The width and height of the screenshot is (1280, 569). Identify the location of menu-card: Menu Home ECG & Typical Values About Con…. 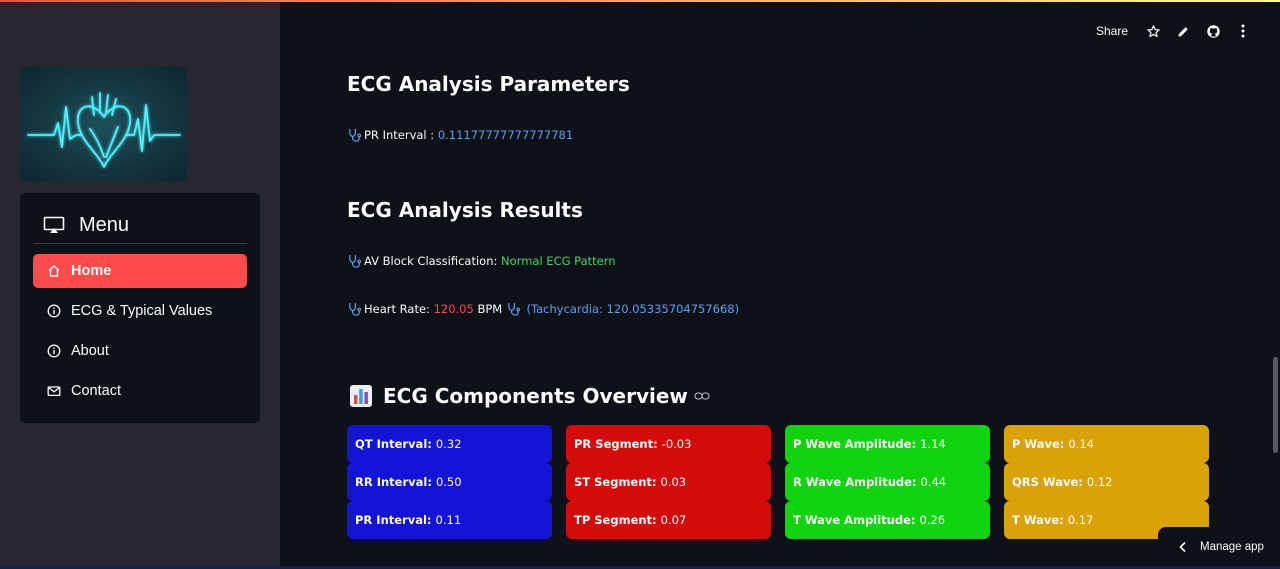
(140, 308).